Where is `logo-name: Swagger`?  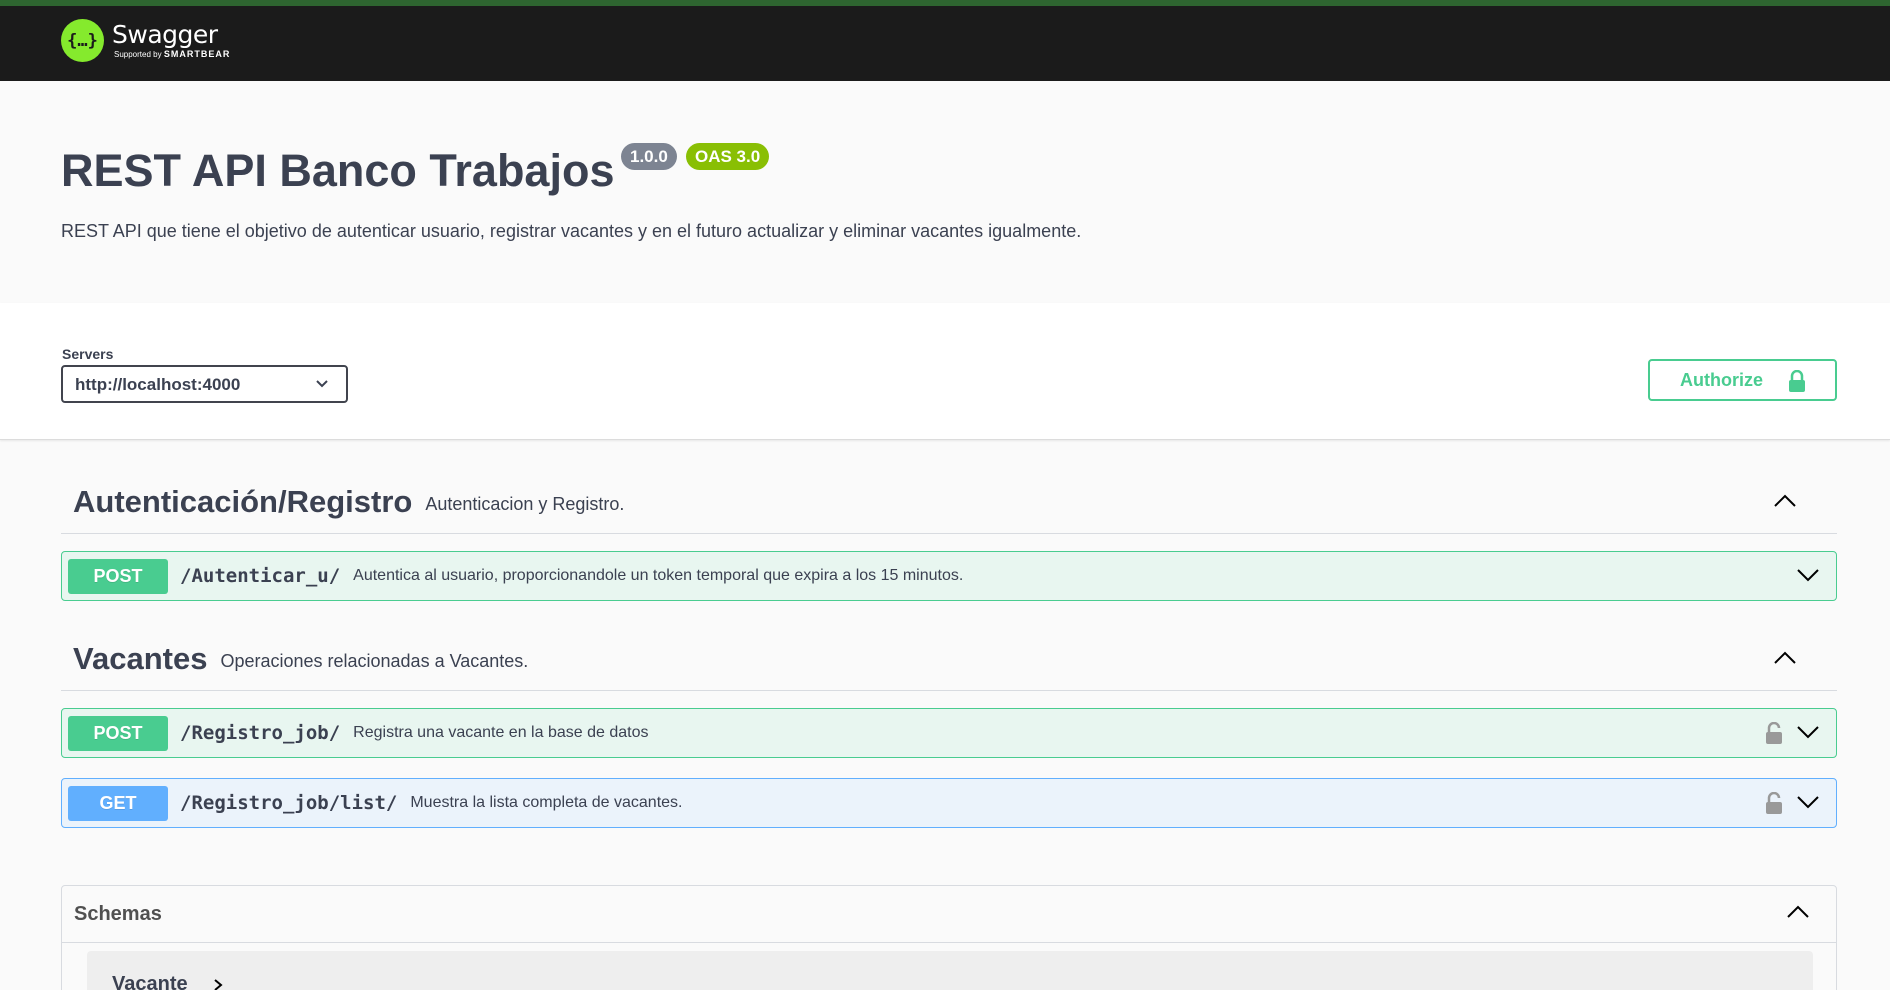 logo-name: Swagger is located at coordinates (165, 34).